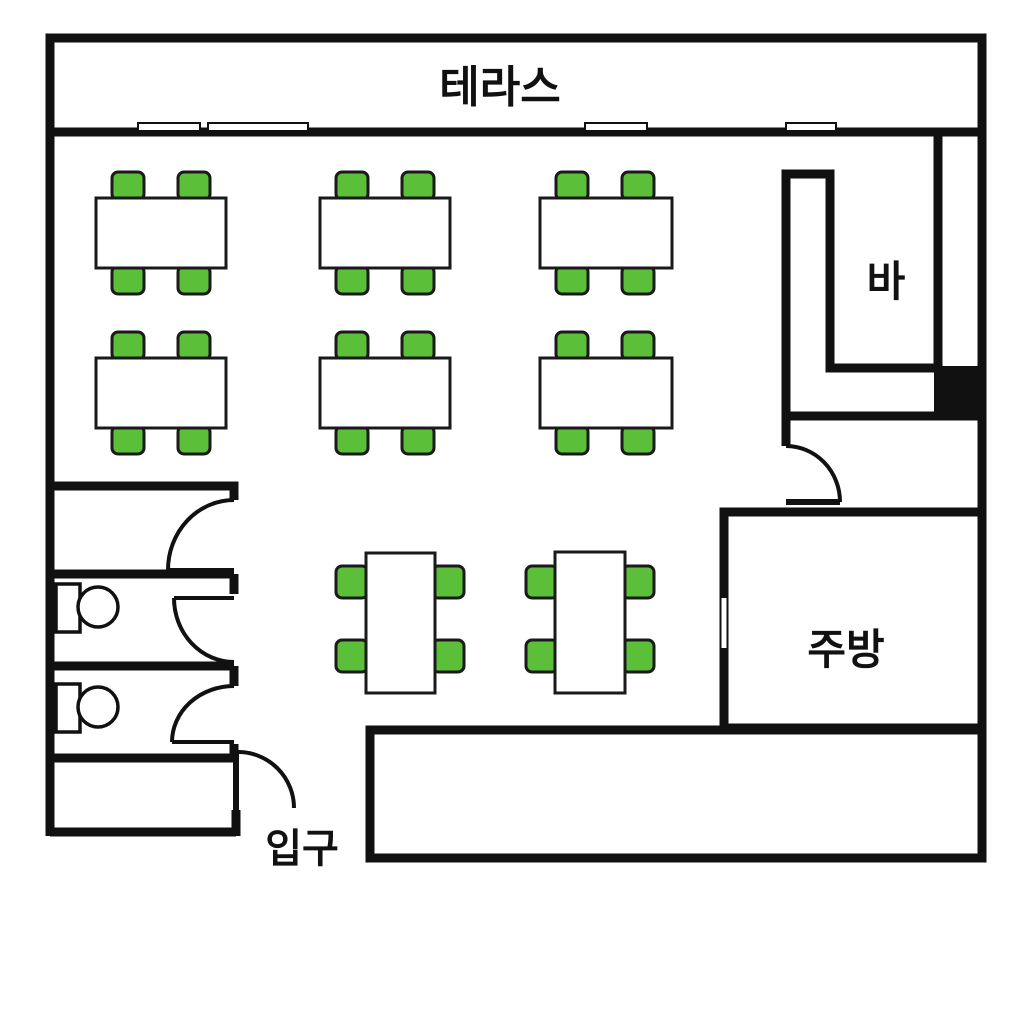  I want to click on restroom-top-wall, so click(144, 490).